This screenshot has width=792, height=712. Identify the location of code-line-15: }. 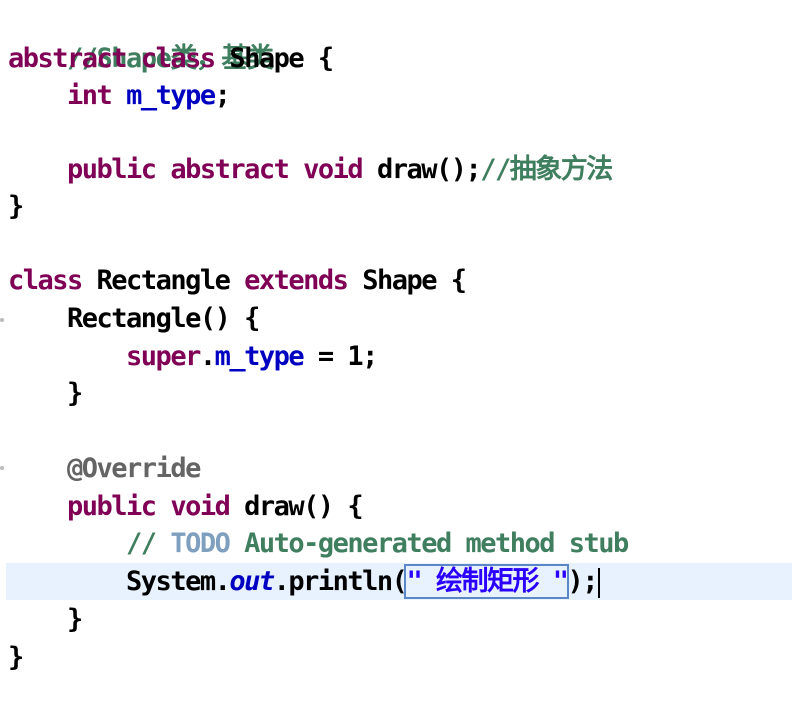
(16, 657).